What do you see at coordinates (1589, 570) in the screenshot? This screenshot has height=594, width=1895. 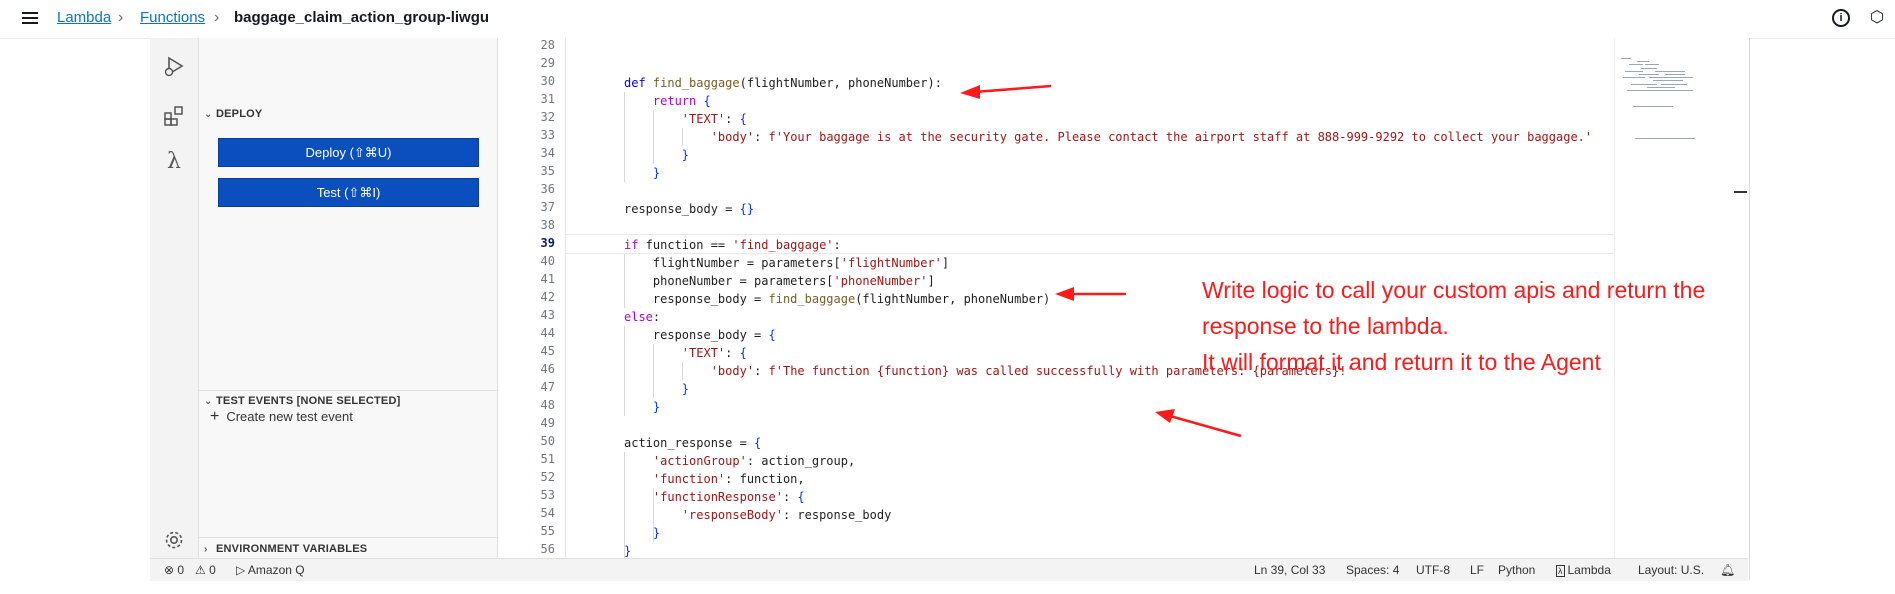 I see `lambda-status-label: Lambda` at bounding box center [1589, 570].